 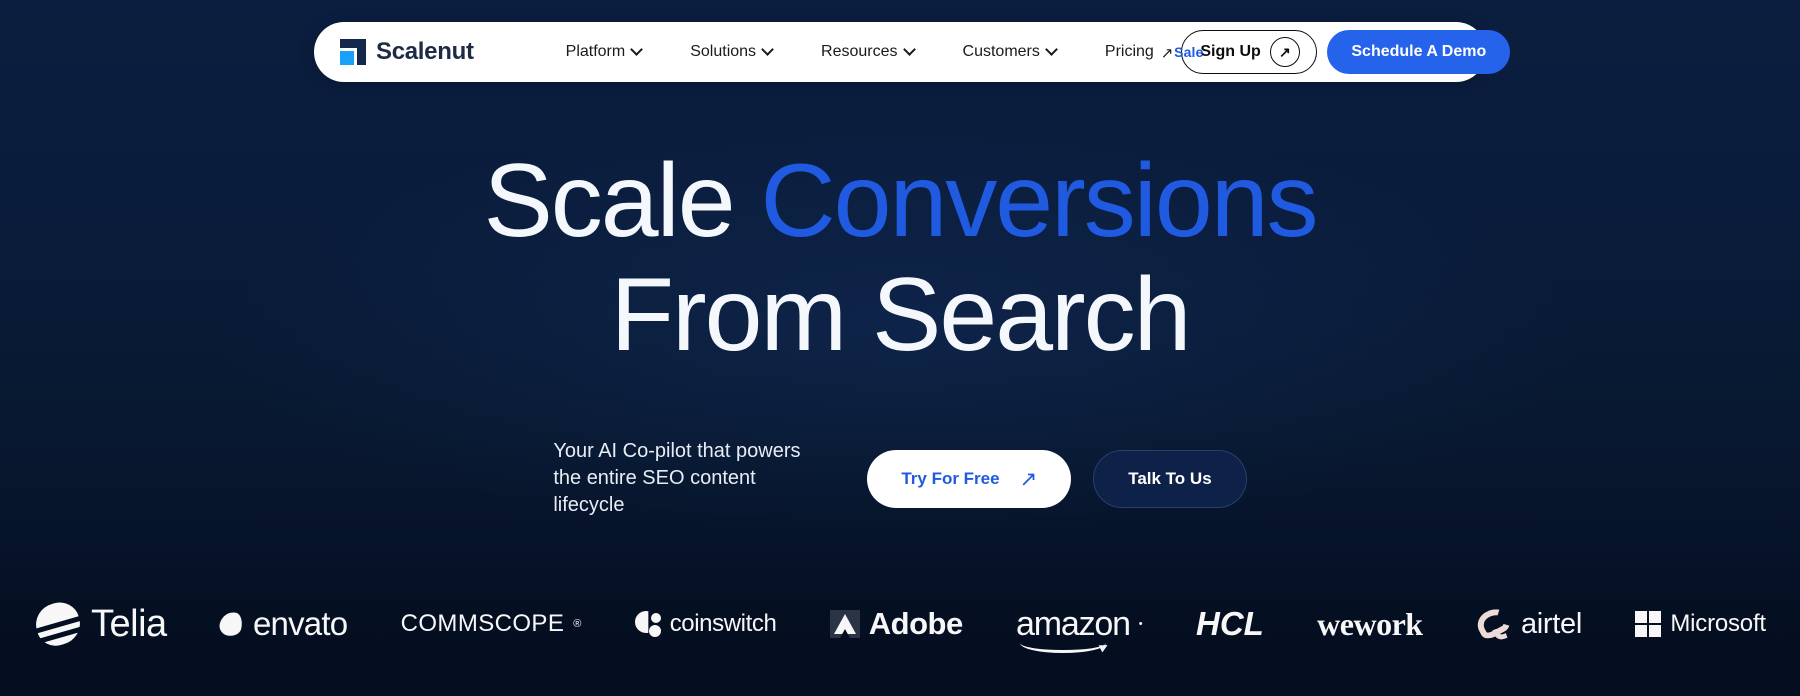 I want to click on nav-label-solutions: Solutions, so click(x=723, y=51).